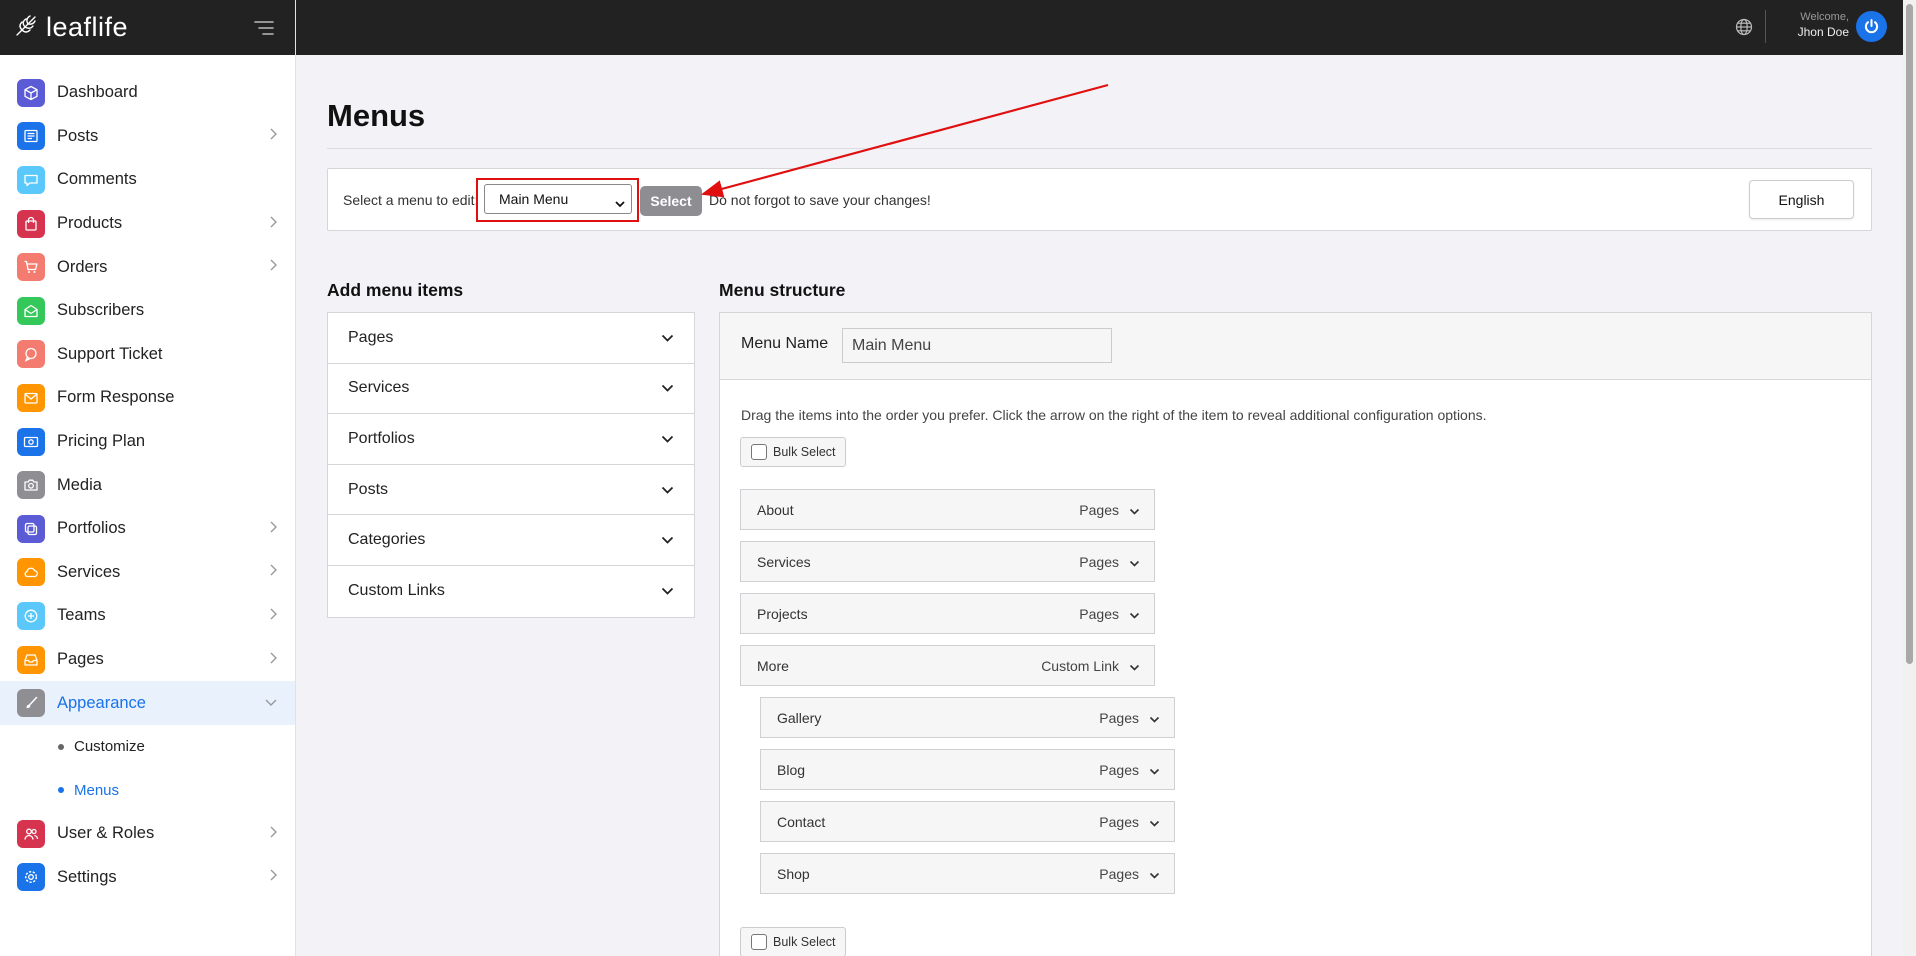 The height and width of the screenshot is (956, 1916). I want to click on bulk-select-label: Bulk Select, so click(804, 942).